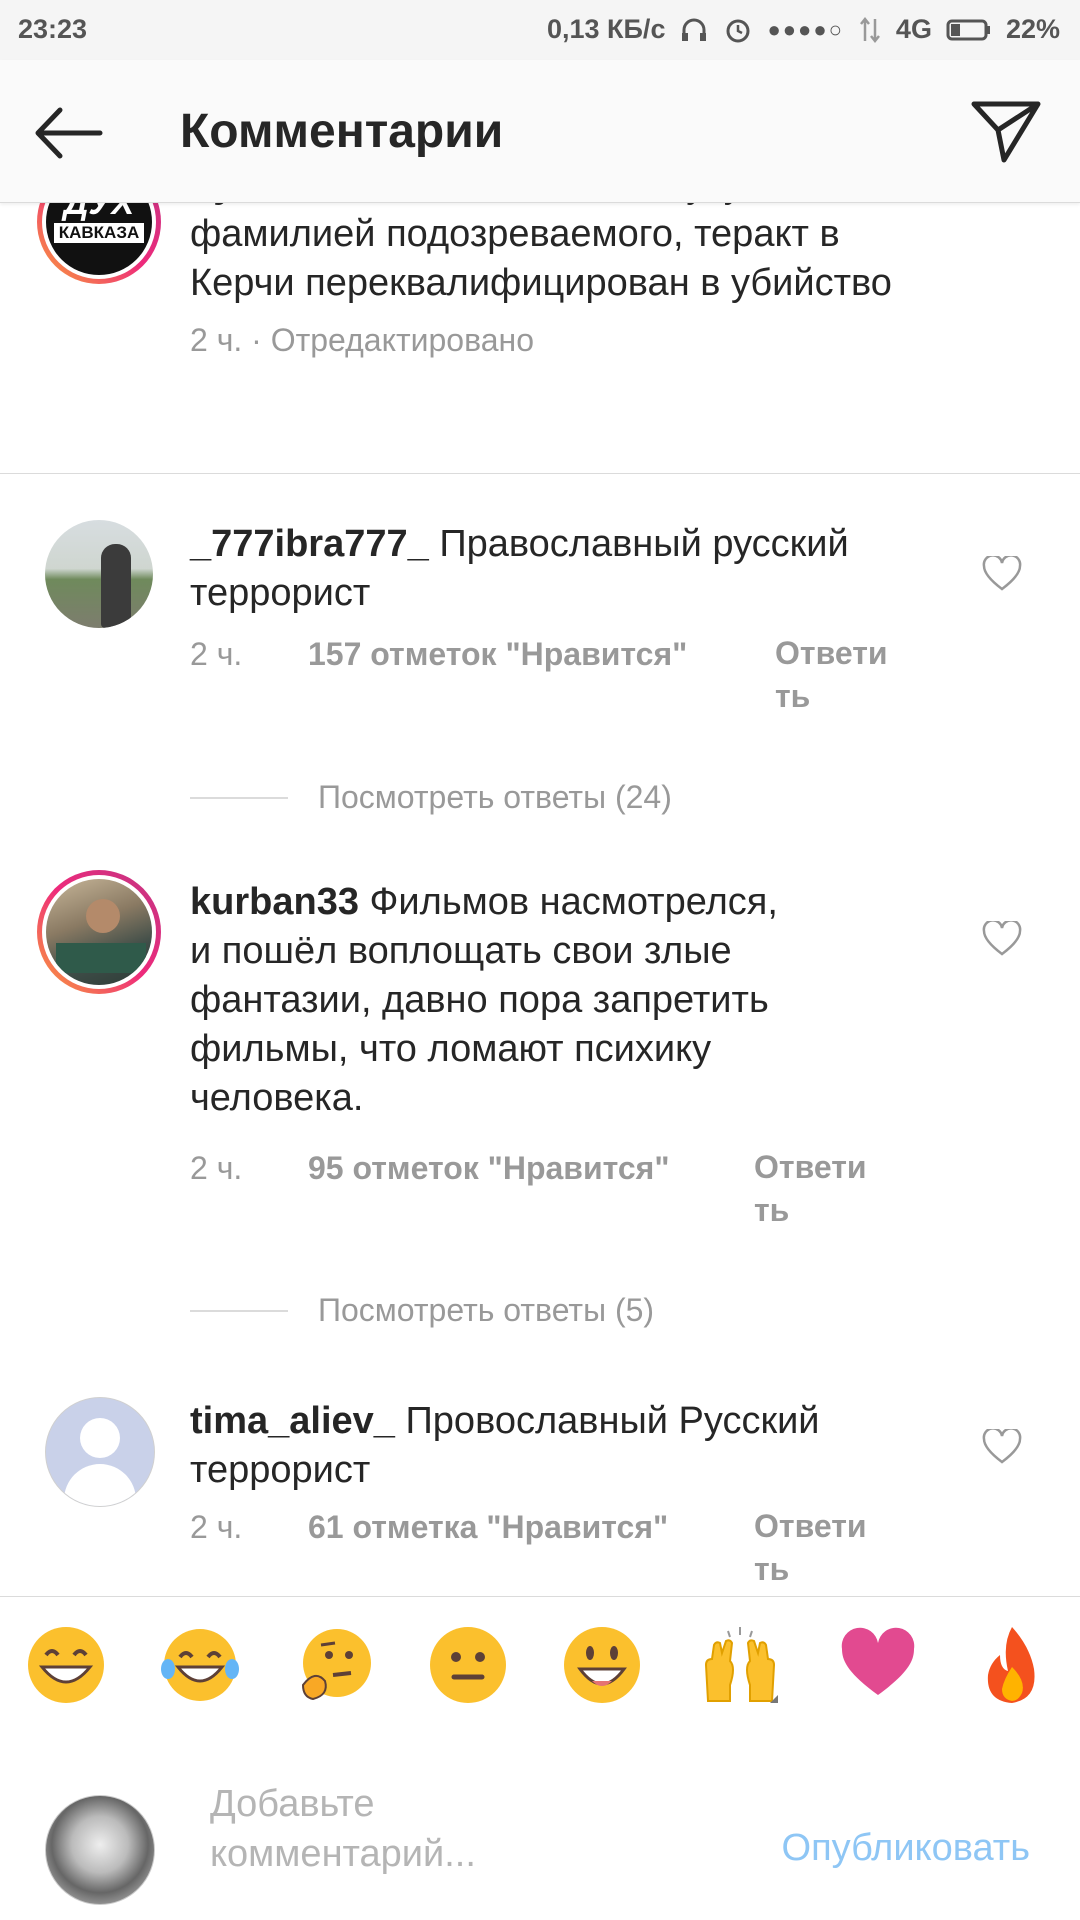 This screenshot has height=1920, width=1080. What do you see at coordinates (540, 473) in the screenshot?
I see `caption-divider` at bounding box center [540, 473].